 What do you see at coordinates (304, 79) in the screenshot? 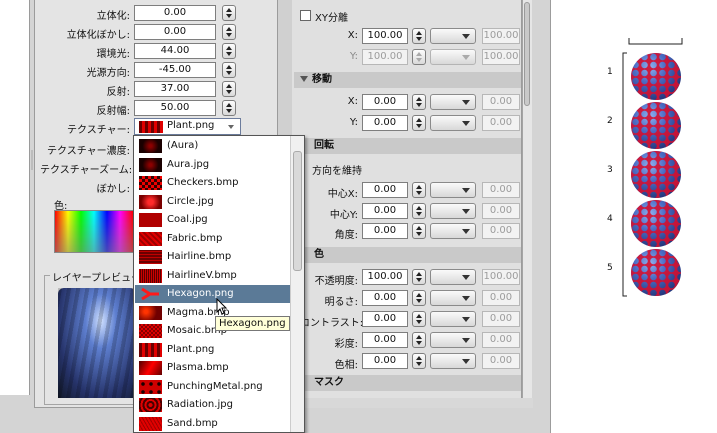
I see `collapse-triangle-icon` at bounding box center [304, 79].